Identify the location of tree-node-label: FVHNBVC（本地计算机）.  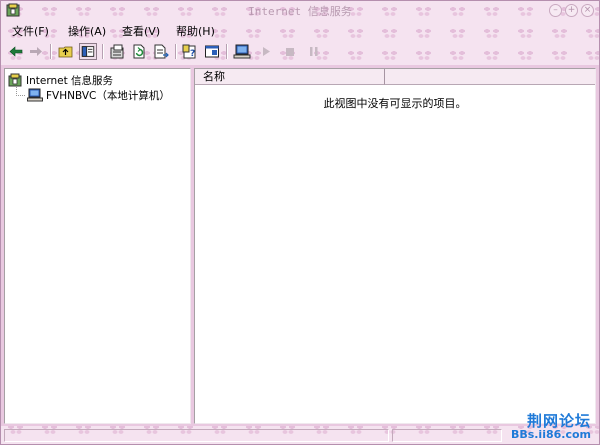
(108, 95).